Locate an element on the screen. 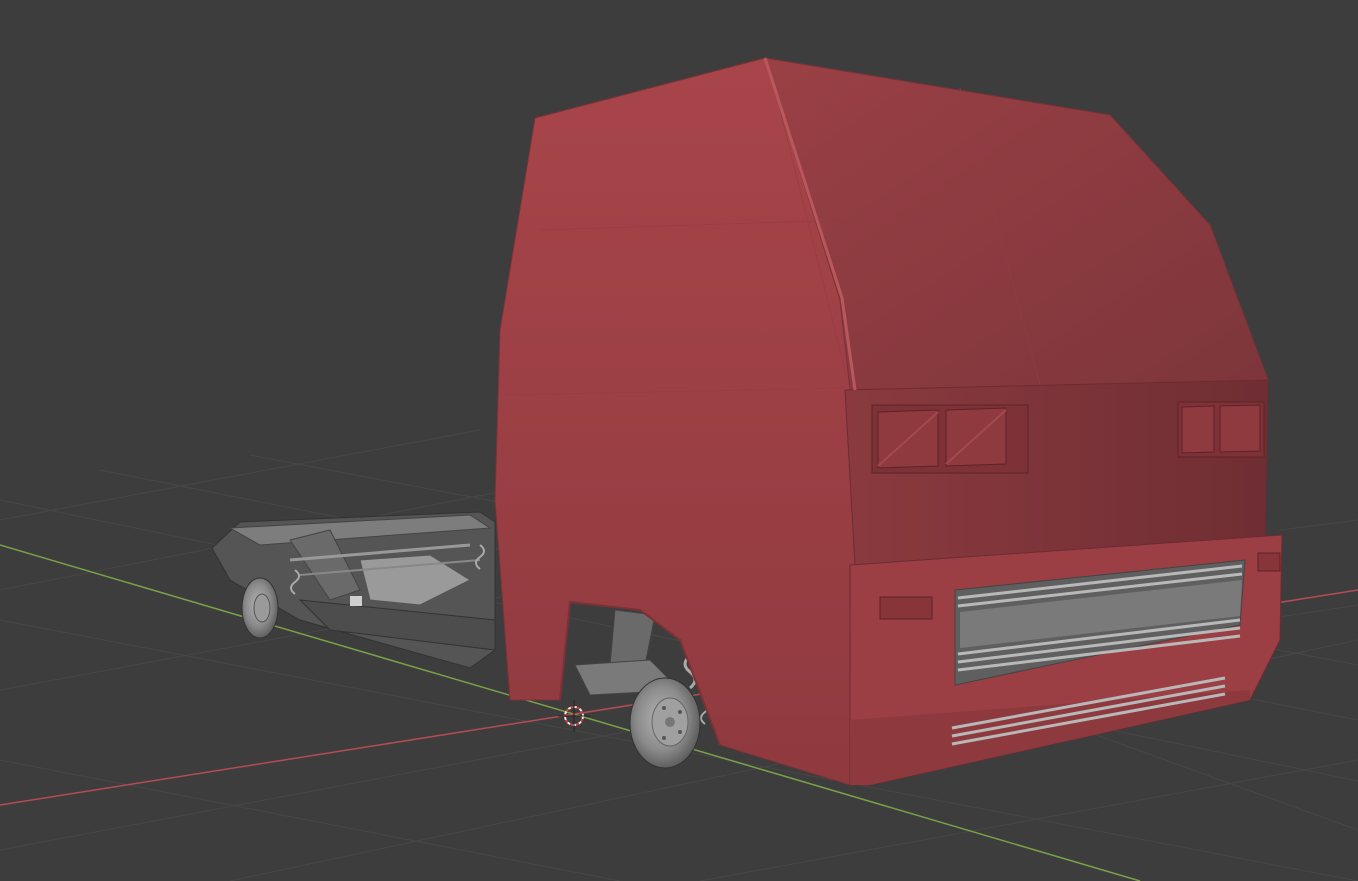  rear-wheel-hub is located at coordinates (260, 608).